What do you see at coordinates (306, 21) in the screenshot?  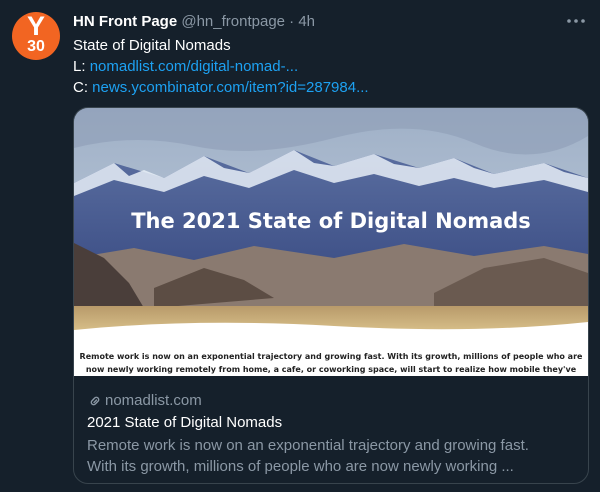 I see `tweet-time: 4h` at bounding box center [306, 21].